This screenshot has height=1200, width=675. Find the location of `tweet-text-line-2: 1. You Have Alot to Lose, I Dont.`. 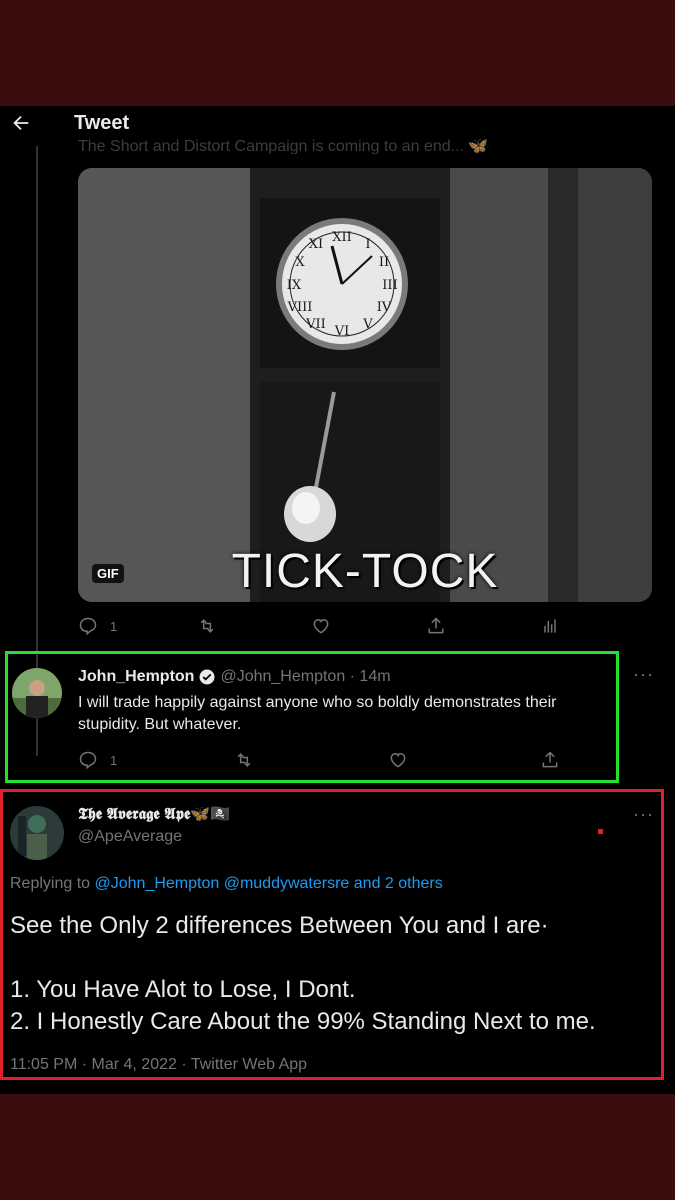

tweet-text-line-2: 1. You Have Alot to Lose, I Dont. is located at coordinates (183, 989).